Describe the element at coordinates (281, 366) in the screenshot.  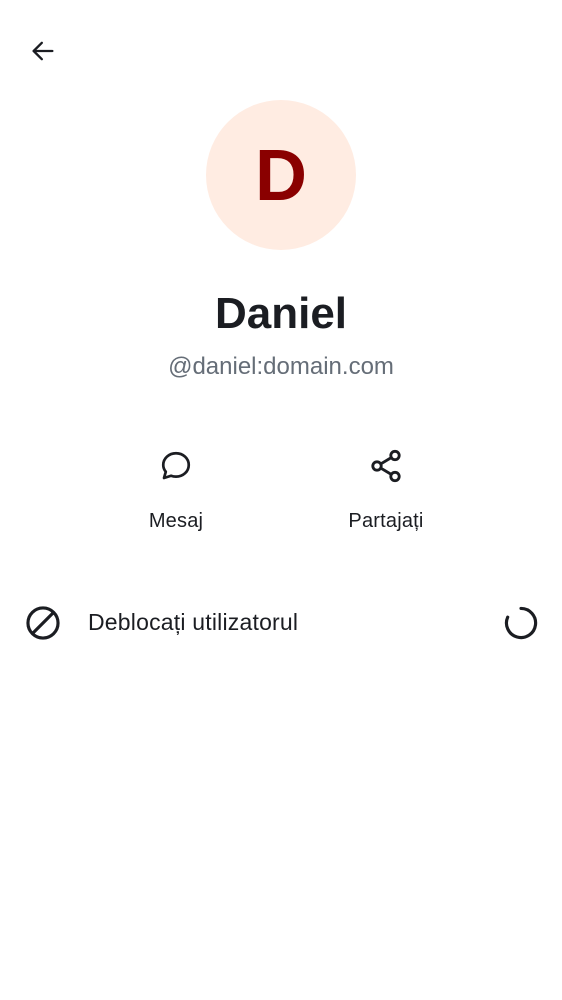
I see `user-id: @daniel:domain.com` at that location.